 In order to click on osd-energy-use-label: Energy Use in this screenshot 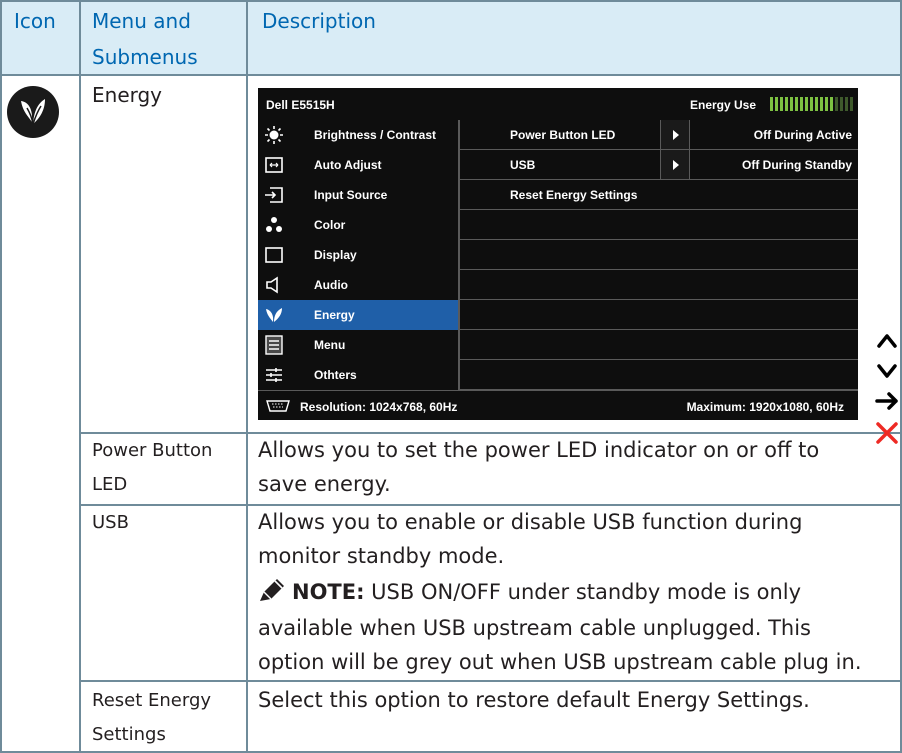, I will do `click(723, 105)`.